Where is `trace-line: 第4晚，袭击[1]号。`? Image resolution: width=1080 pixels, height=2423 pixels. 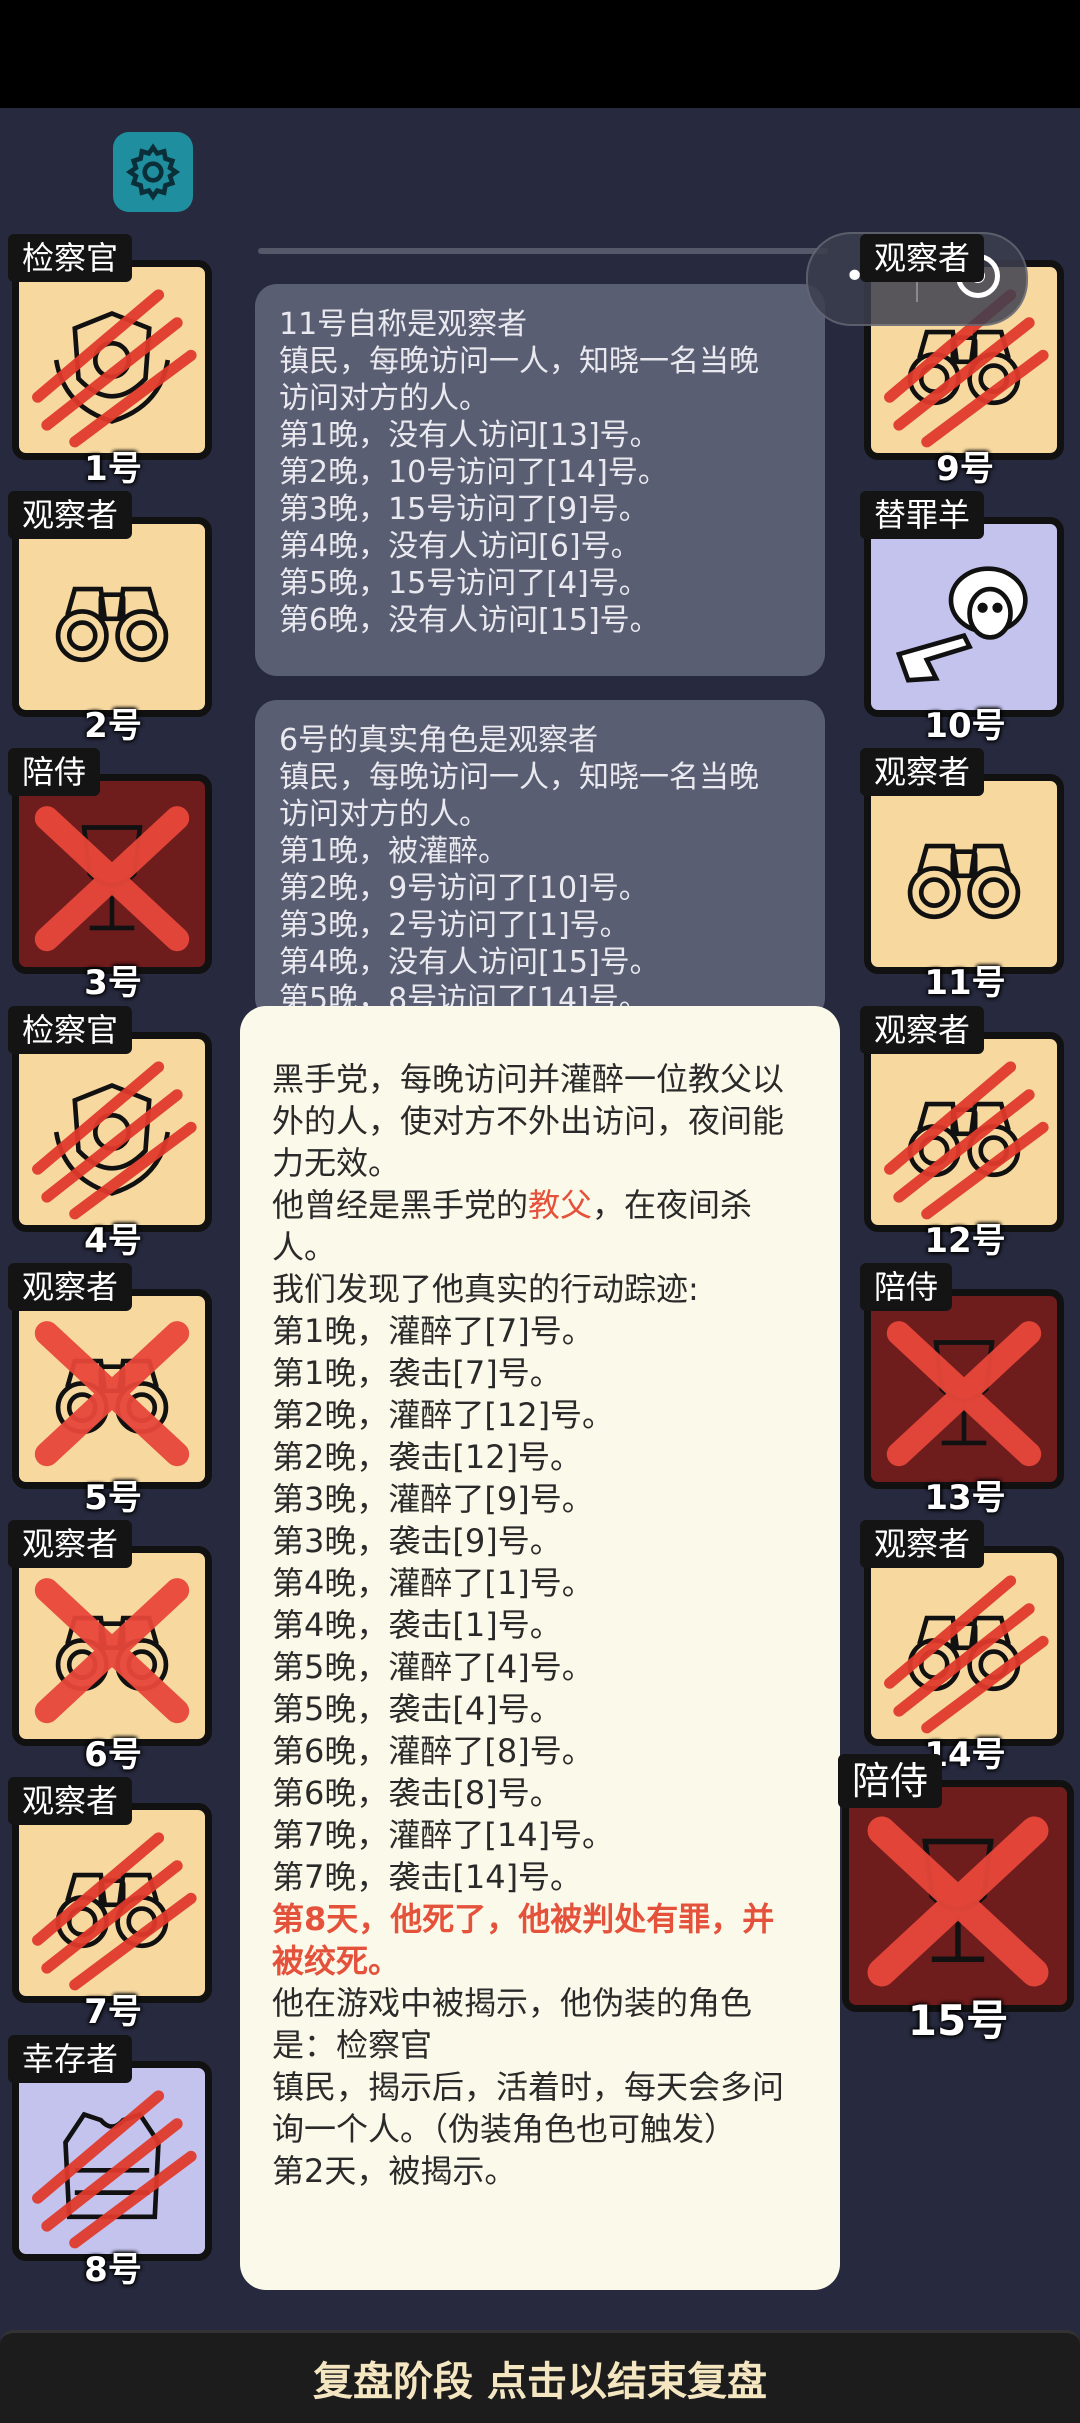
trace-line: 第4晚，袭击[1]号。 is located at coordinates (417, 1625).